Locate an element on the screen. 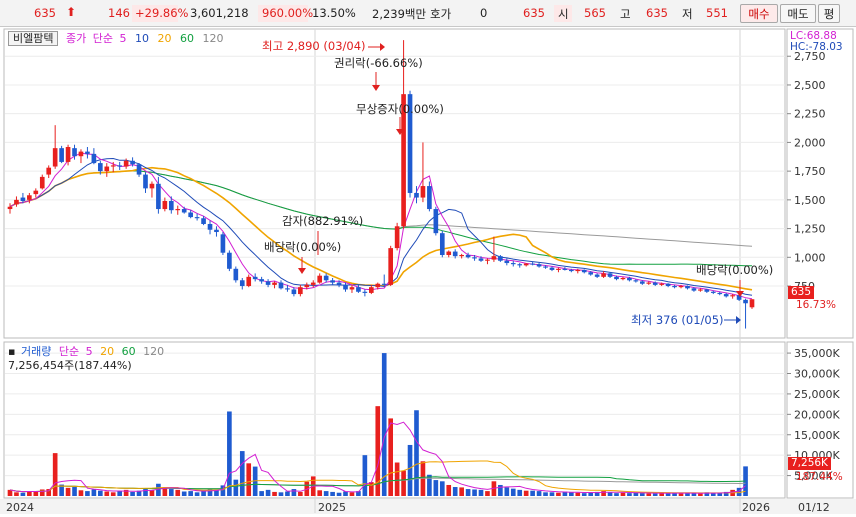 The image size is (856, 517). low-label: 저 is located at coordinates (687, 14).